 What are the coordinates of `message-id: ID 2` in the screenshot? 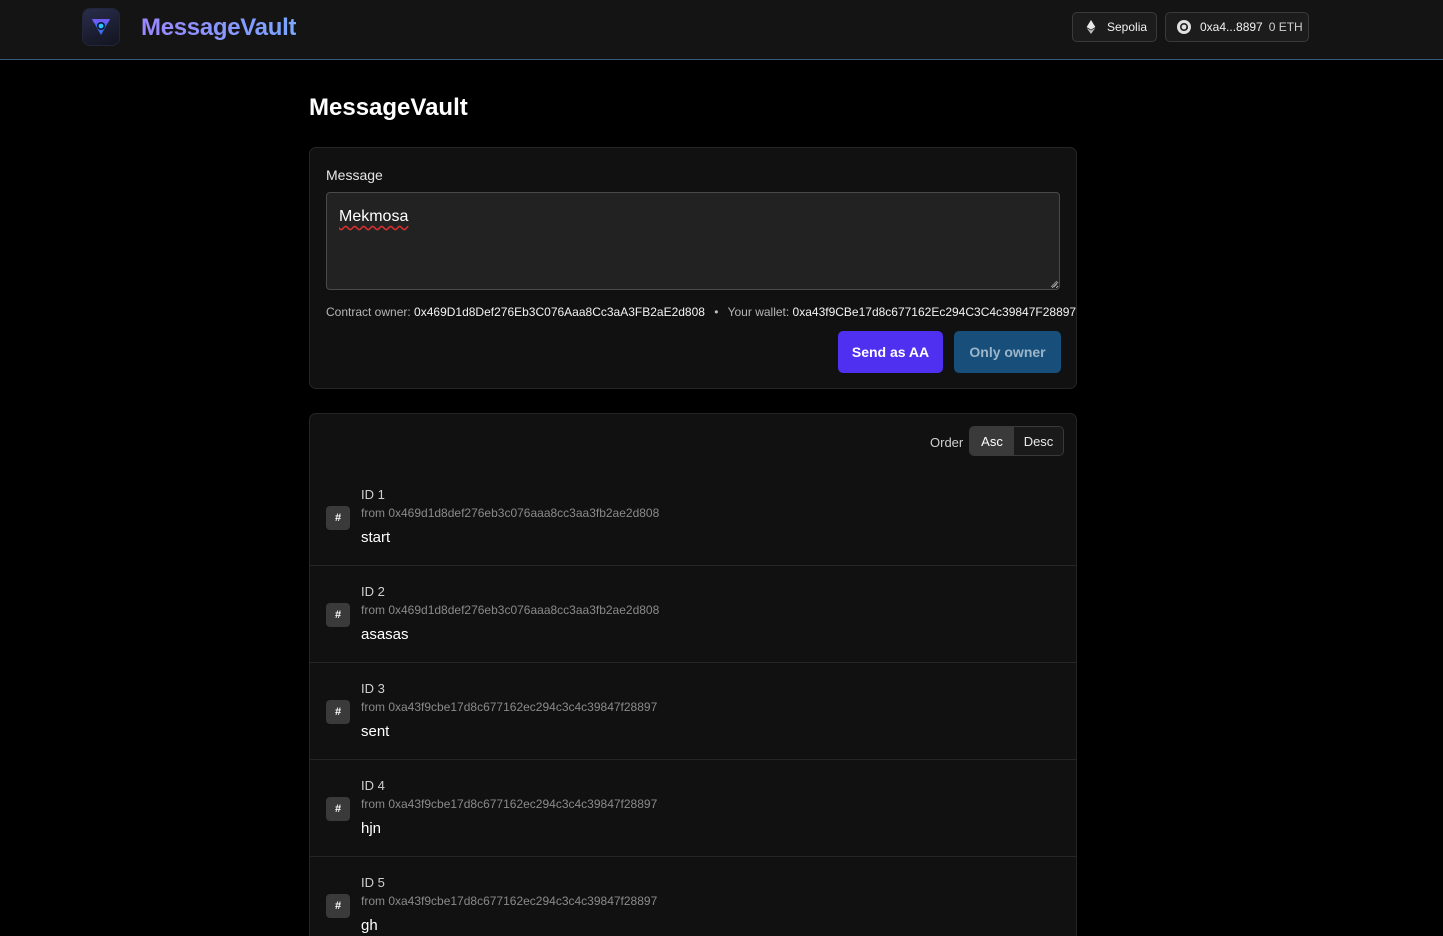 It's located at (373, 591).